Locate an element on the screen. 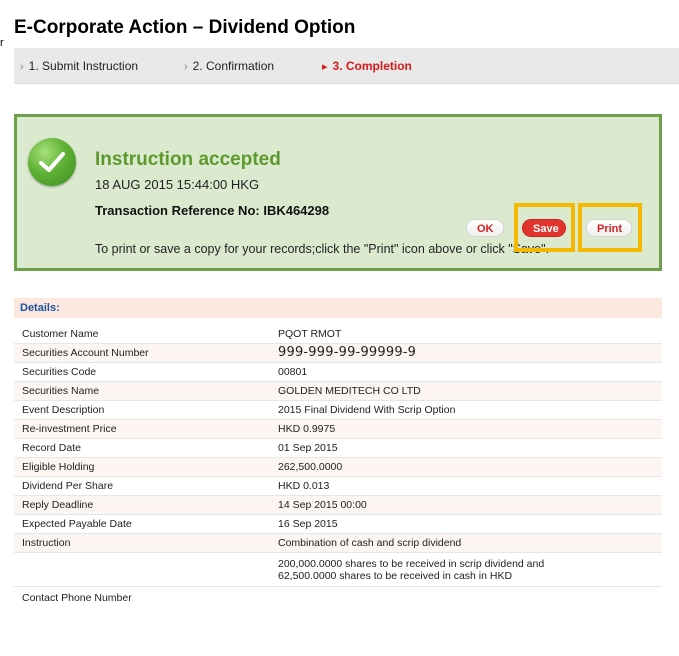 This screenshot has height=656, width=679. details-label: Reply Deadline is located at coordinates (58, 505).